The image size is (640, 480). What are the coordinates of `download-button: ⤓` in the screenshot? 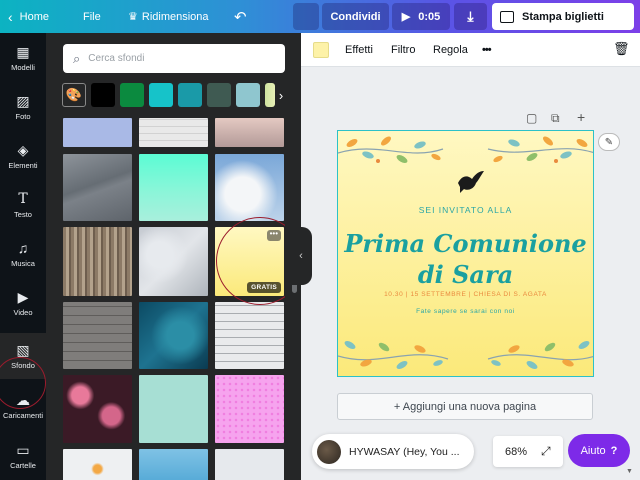 It's located at (470, 16).